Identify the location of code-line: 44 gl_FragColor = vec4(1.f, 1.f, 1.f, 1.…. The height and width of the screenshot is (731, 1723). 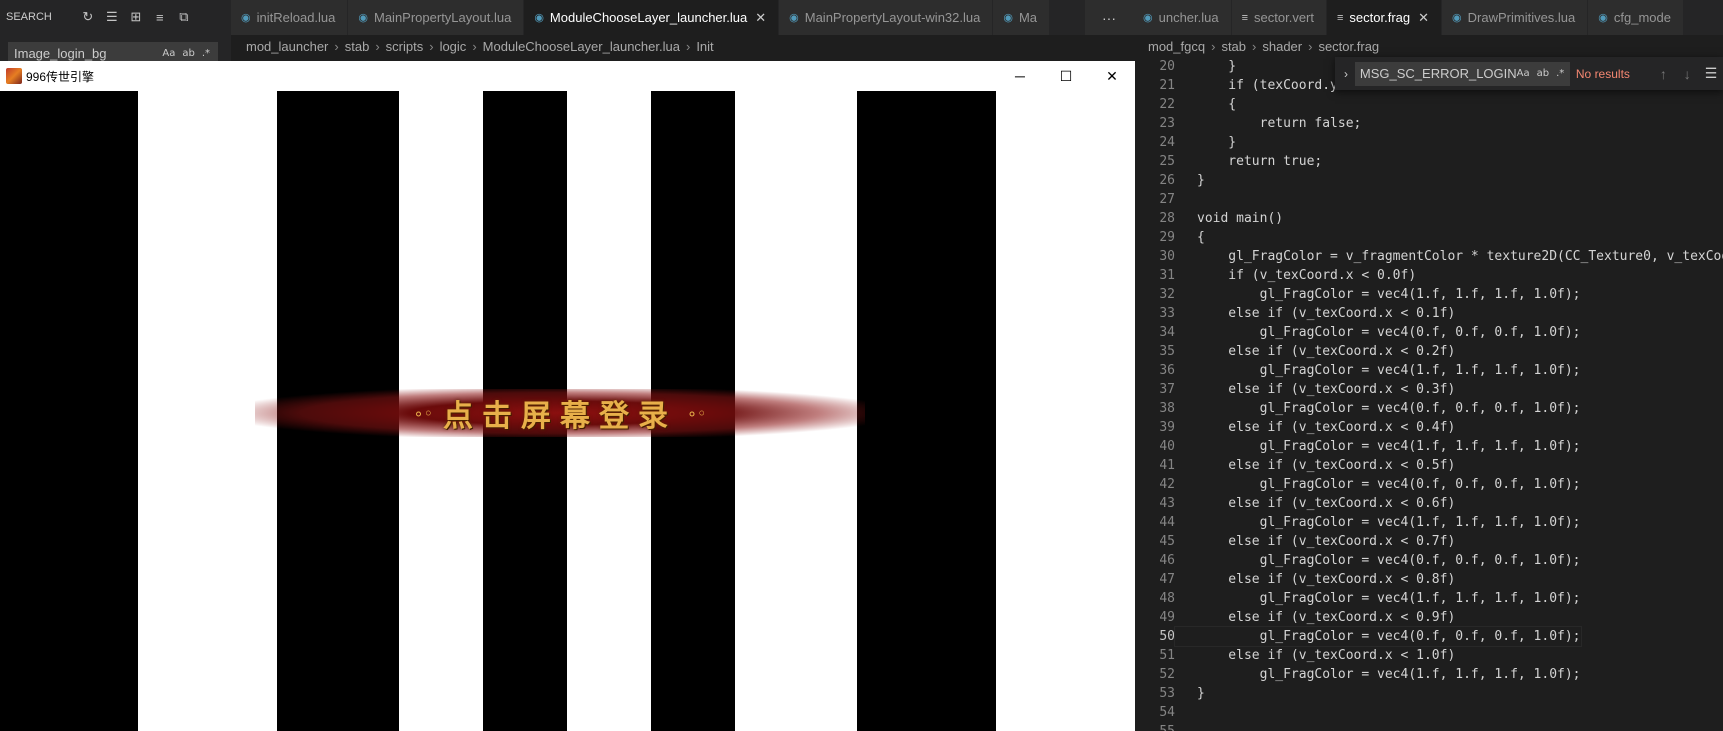
(1429, 522).